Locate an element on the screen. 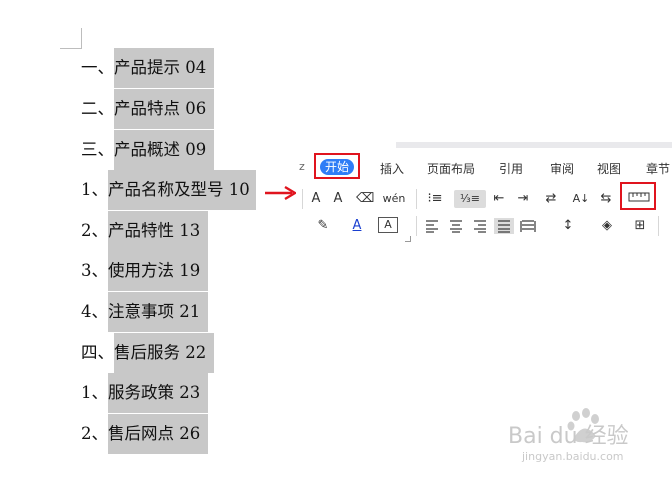 The image size is (672, 484). char-border-icon: A is located at coordinates (388, 225).